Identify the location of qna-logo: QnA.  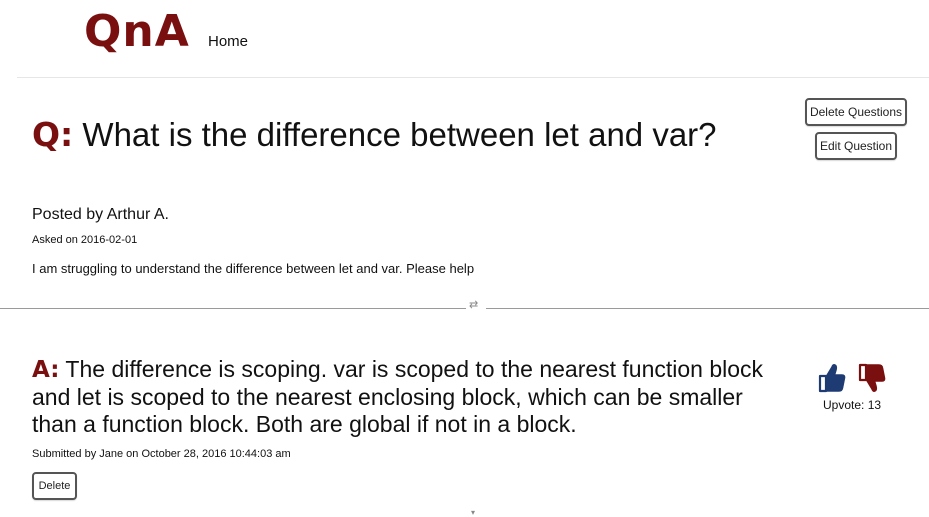
(137, 32).